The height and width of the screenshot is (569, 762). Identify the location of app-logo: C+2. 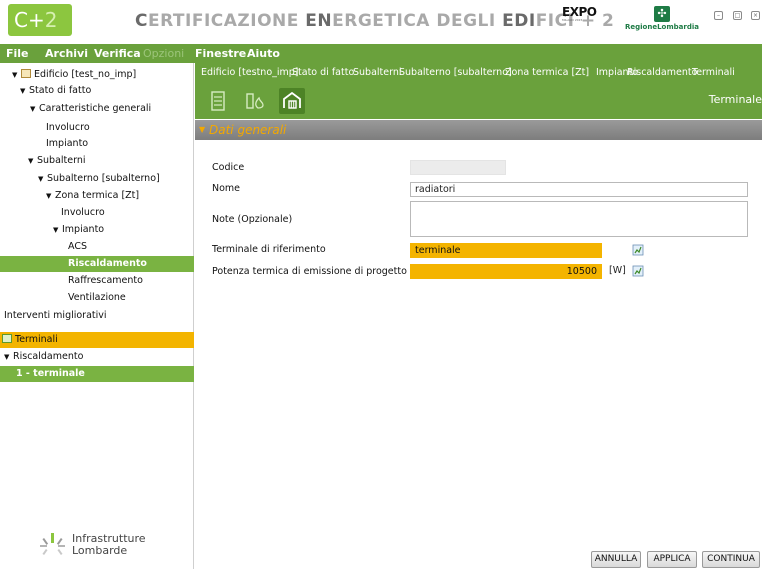
(40, 20).